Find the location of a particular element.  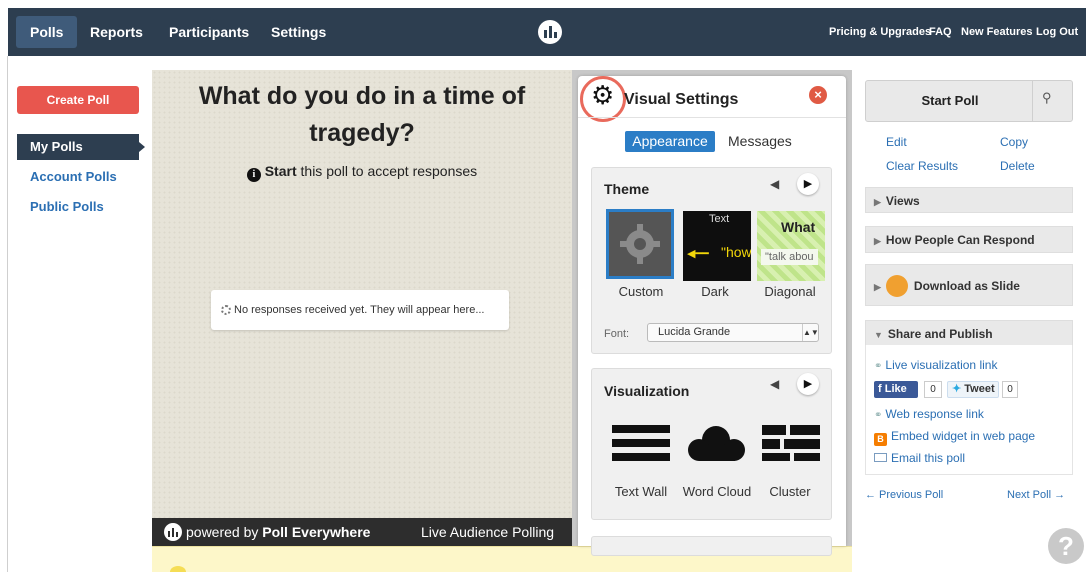

custom-gear-icon is located at coordinates (640, 244).